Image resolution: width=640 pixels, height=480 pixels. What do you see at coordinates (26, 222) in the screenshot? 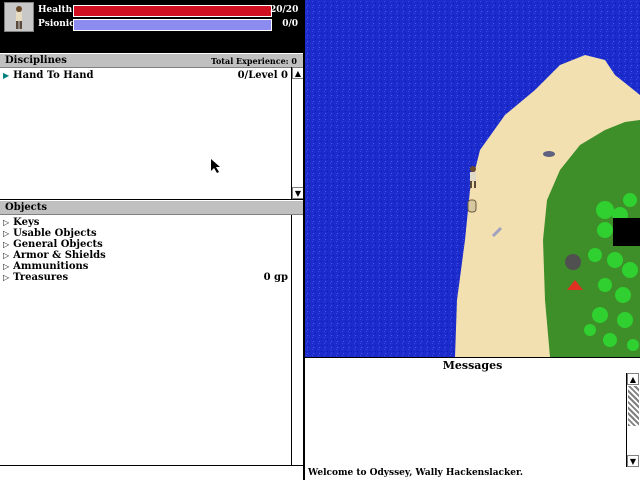
I see `object-category-label: Keys` at bounding box center [26, 222].